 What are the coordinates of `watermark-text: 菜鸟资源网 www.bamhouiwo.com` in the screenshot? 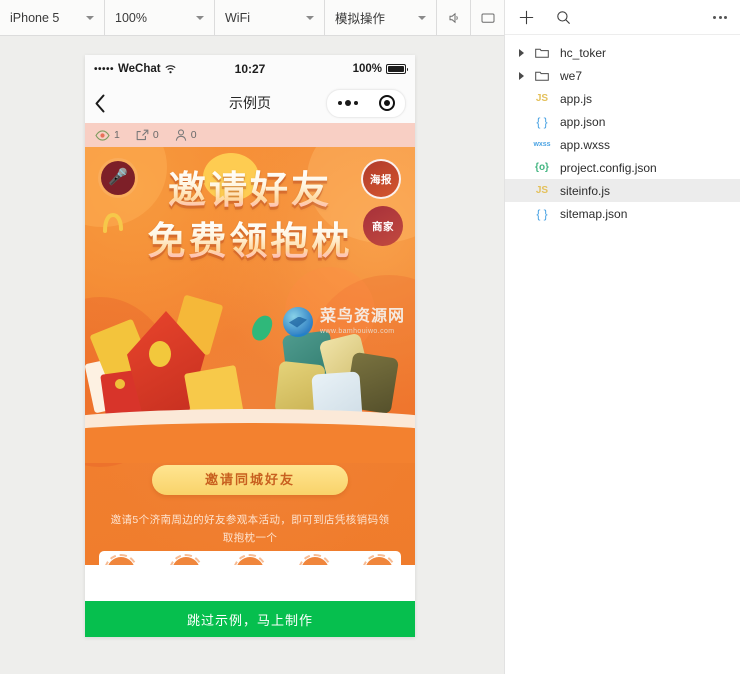 It's located at (363, 322).